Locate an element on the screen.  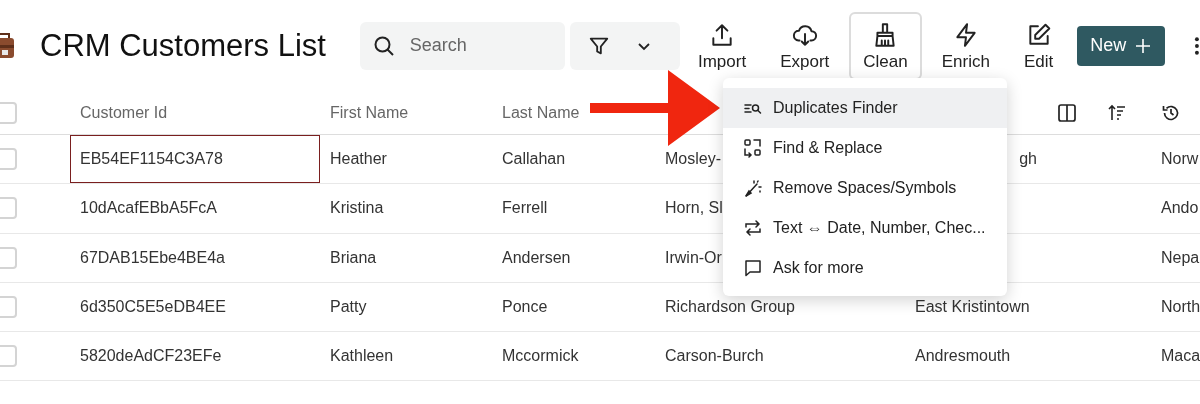
table-cell: Heather is located at coordinates (358, 159).